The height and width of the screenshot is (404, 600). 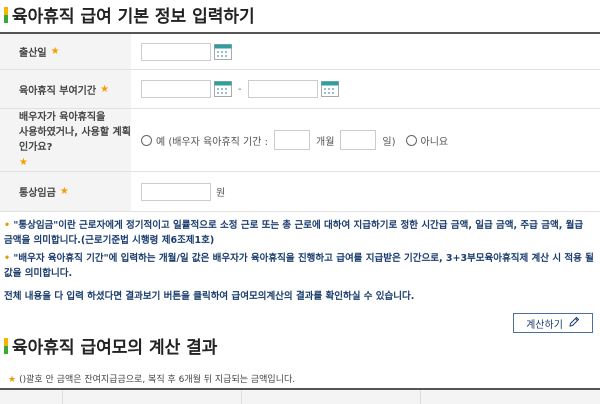 I want to click on result-title: 육아휴직 급여모의 계산 결과, so click(x=115, y=348).